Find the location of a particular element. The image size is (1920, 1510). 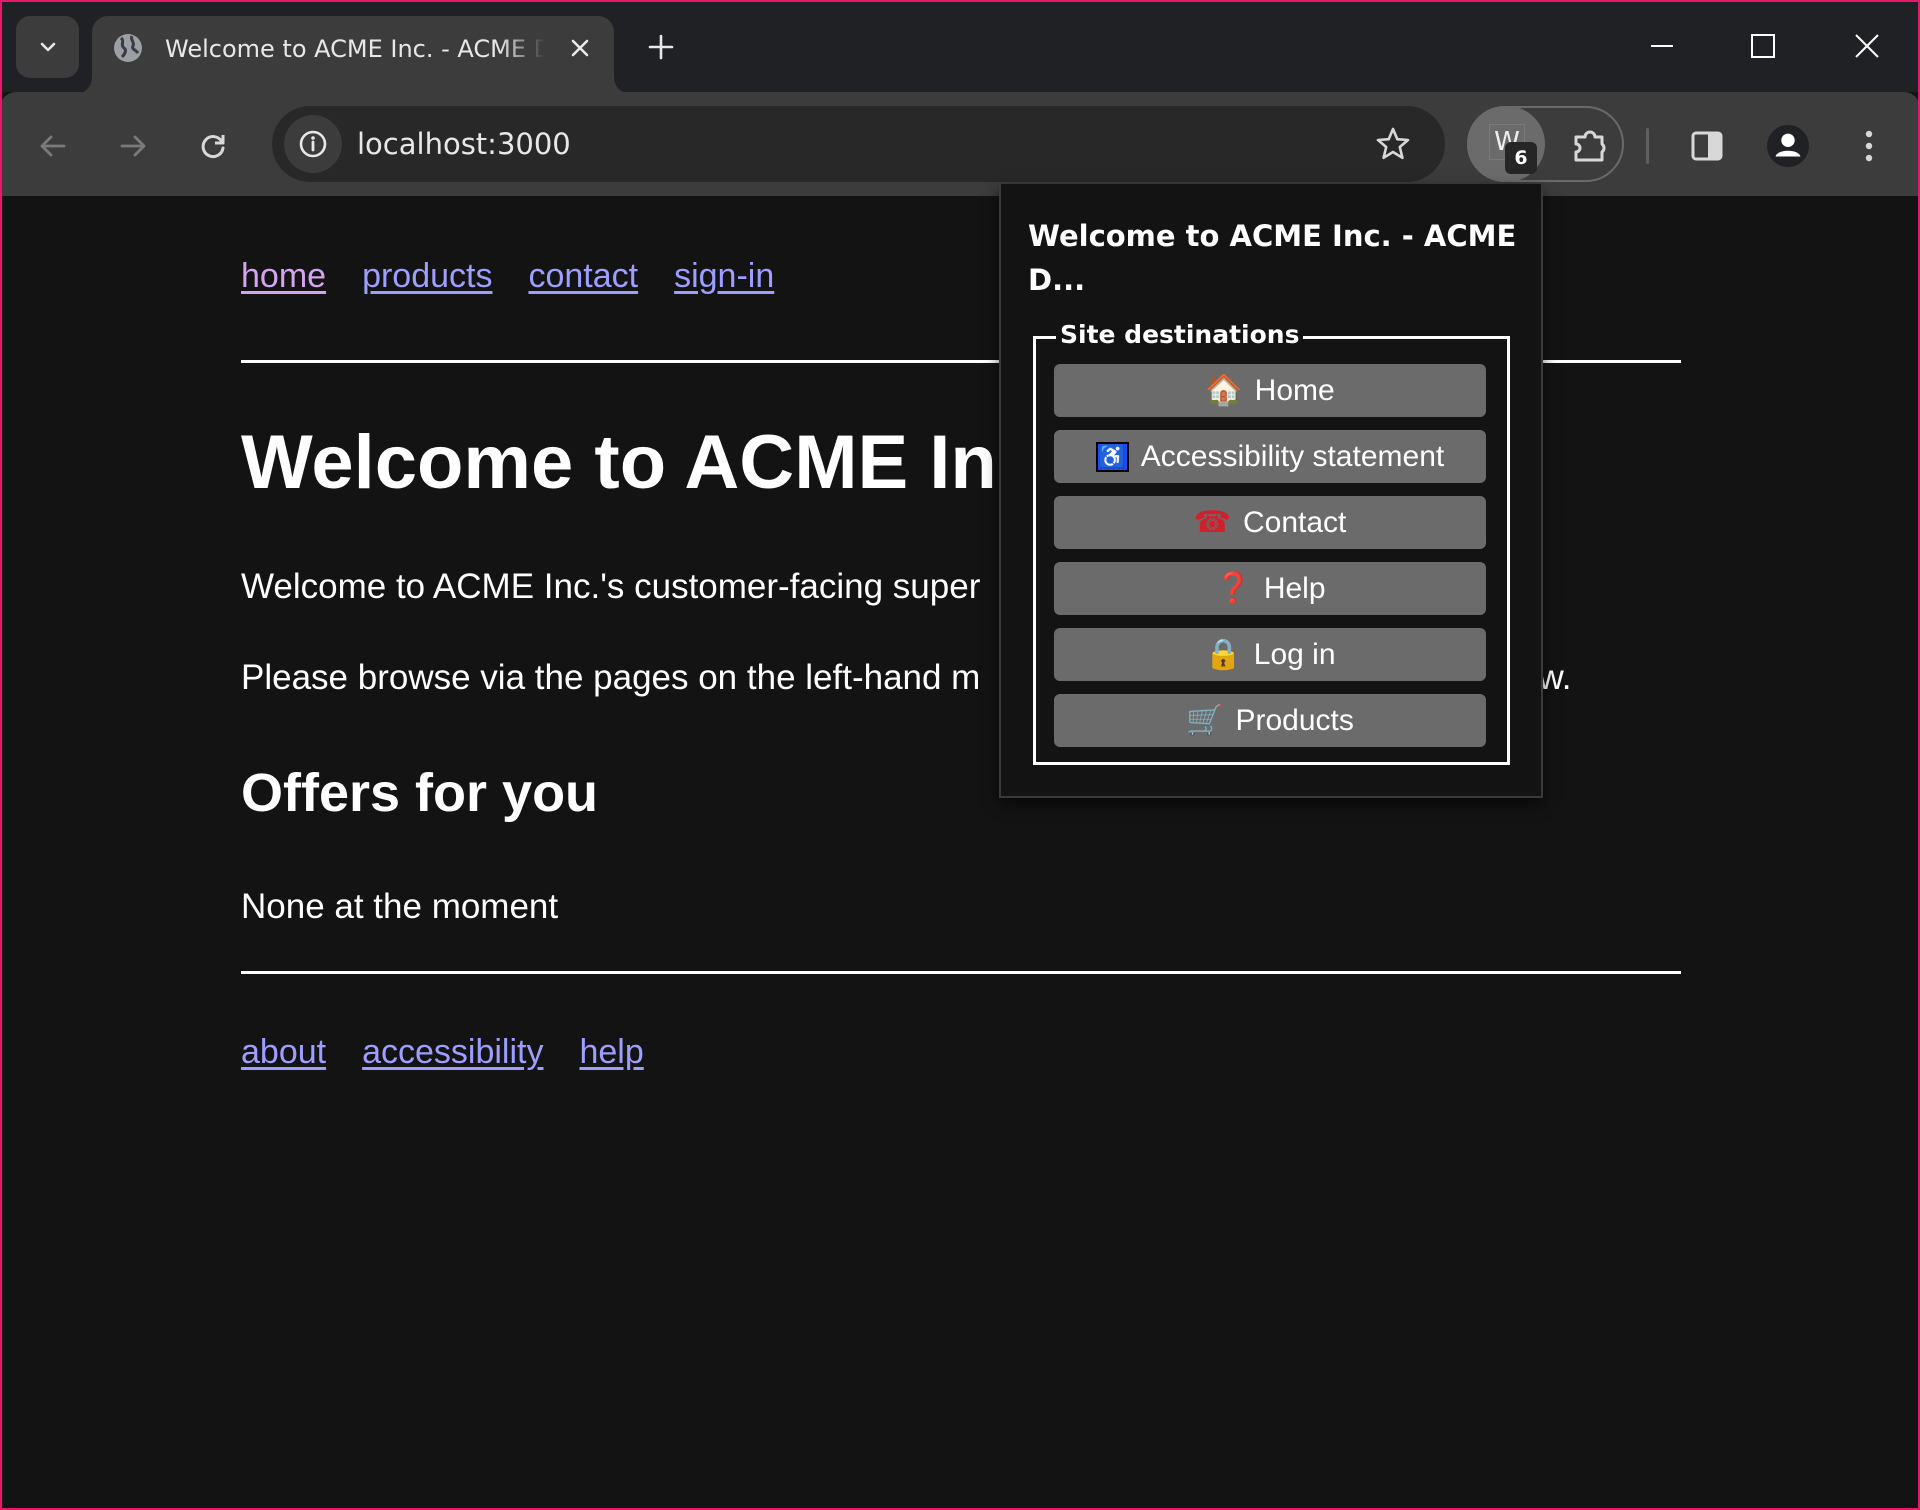

arrow-left-icon is located at coordinates (53, 146).